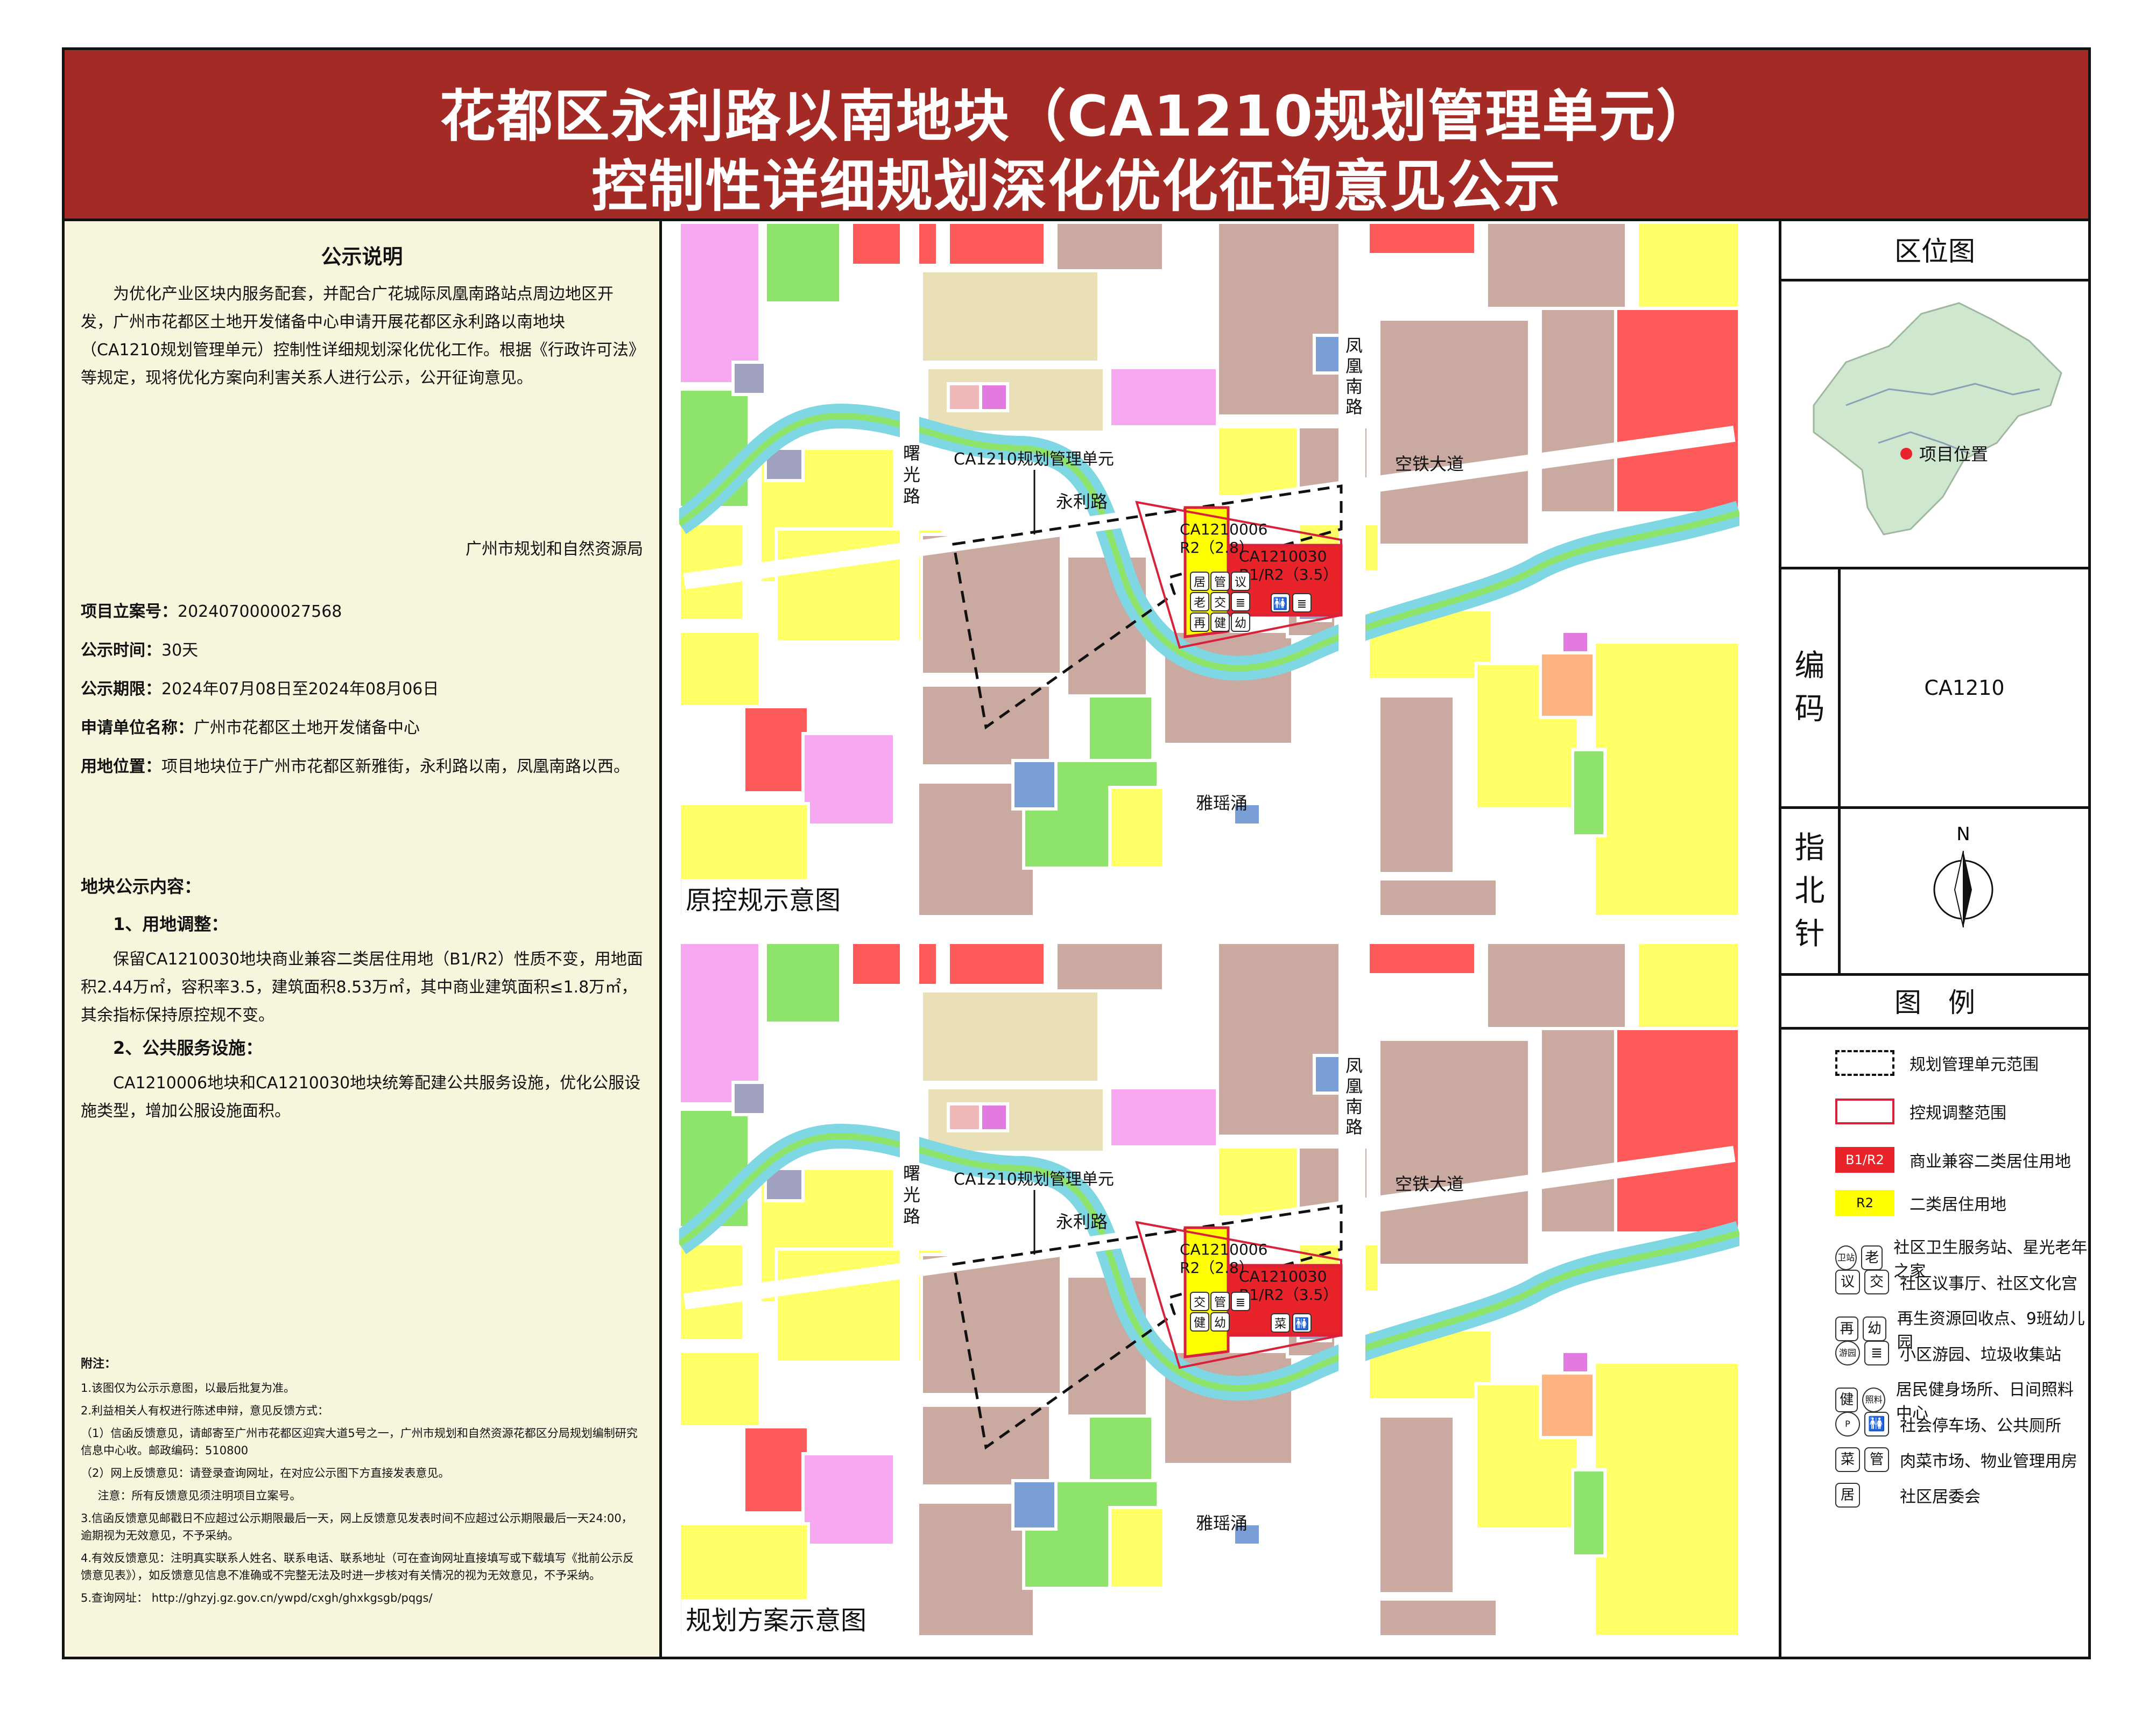 This screenshot has height=1711, width=2156. What do you see at coordinates (1354, 1127) in the screenshot?
I see `road-label-fenghuang: 路` at bounding box center [1354, 1127].